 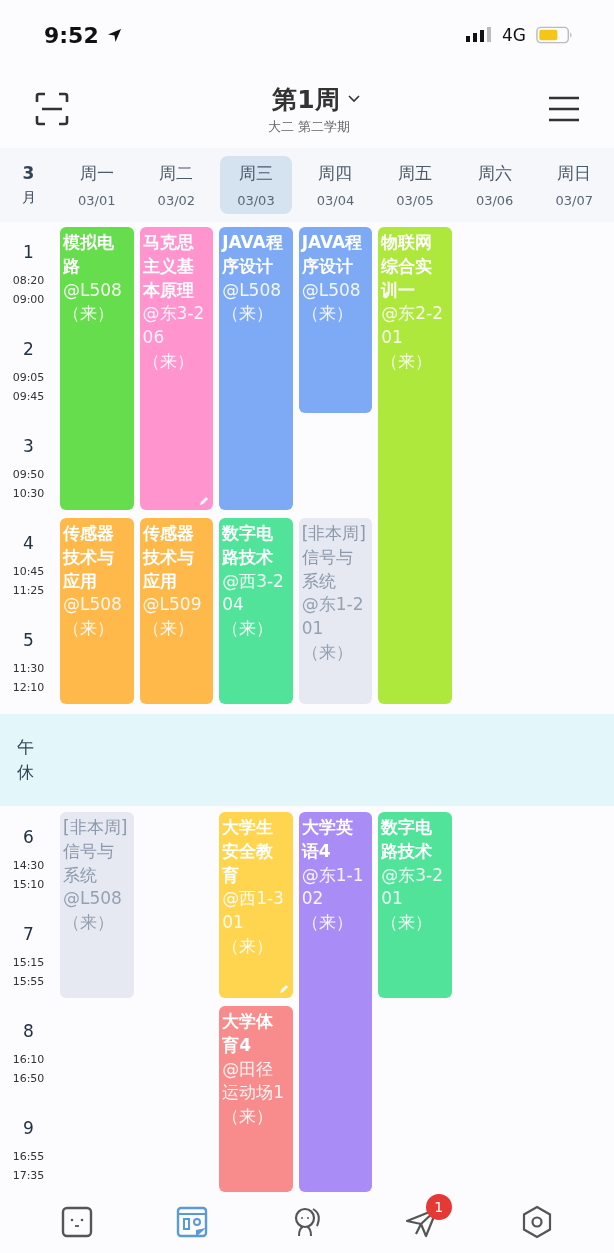 What do you see at coordinates (413, 899) in the screenshot?
I see `course-location: @东3-201（来）` at bounding box center [413, 899].